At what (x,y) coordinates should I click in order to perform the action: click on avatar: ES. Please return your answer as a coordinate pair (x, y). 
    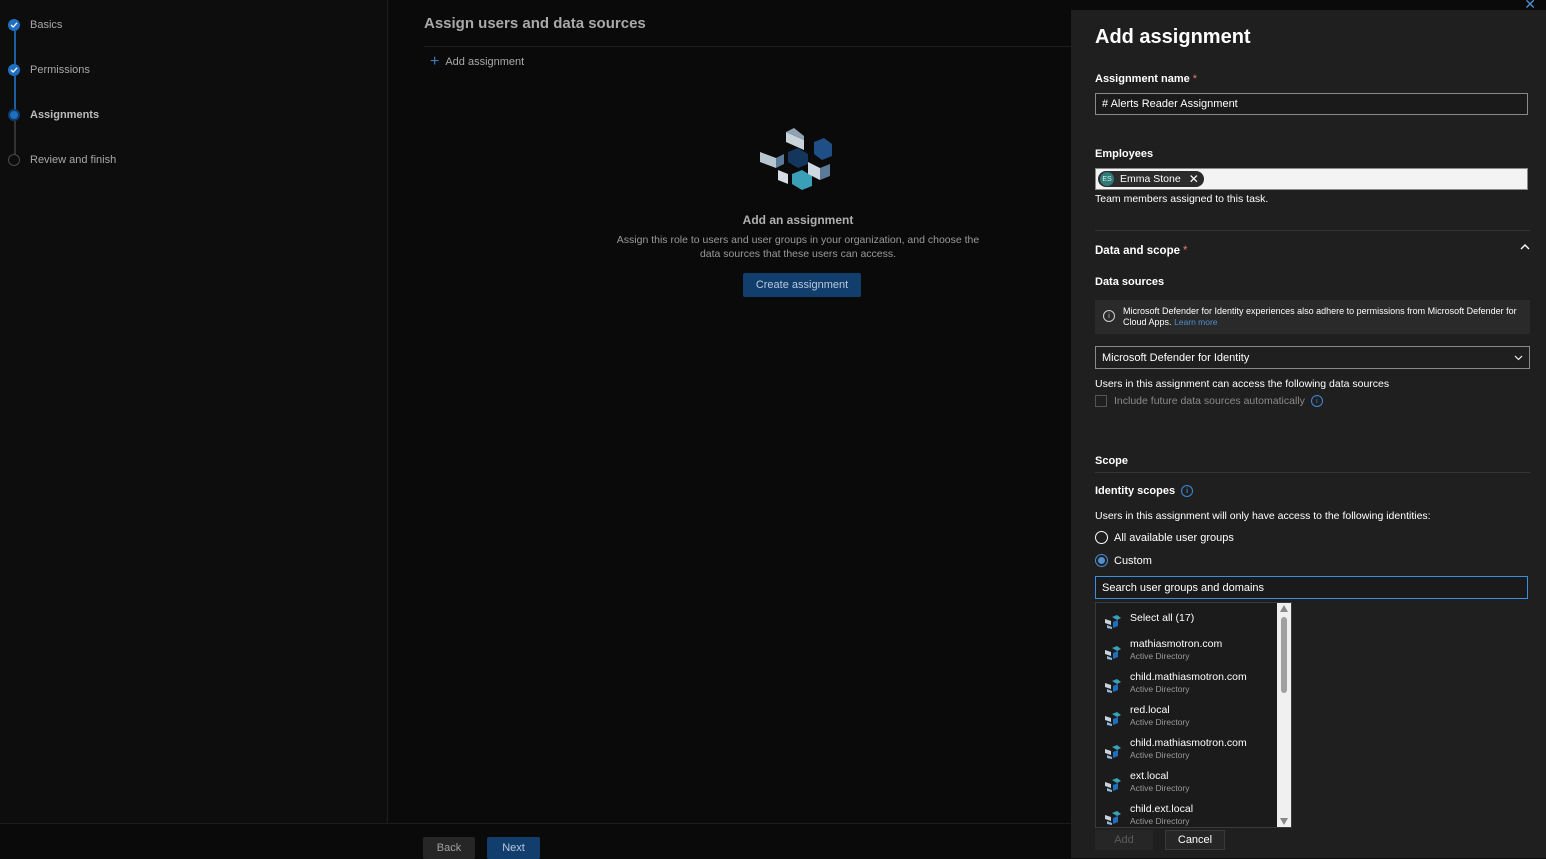
    Looking at the image, I should click on (1107, 179).